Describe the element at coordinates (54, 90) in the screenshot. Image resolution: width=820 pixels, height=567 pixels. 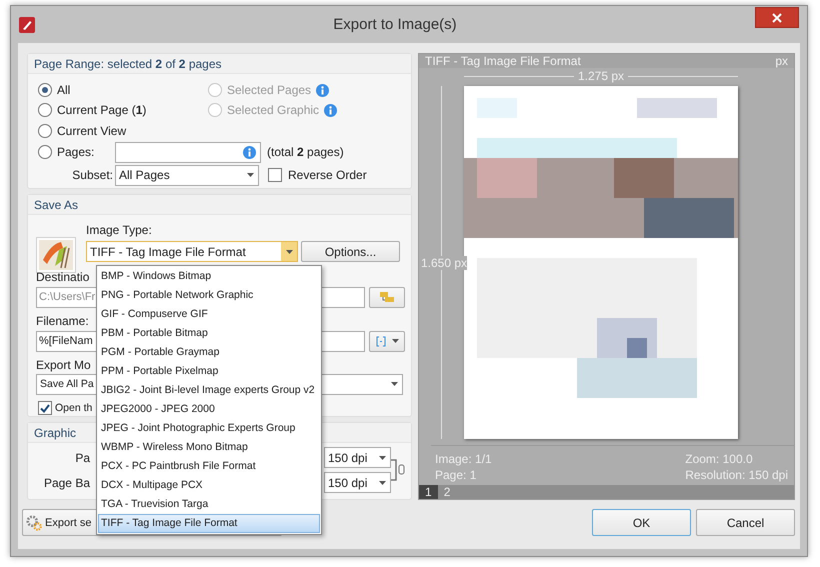
I see `radio-option: All` at that location.